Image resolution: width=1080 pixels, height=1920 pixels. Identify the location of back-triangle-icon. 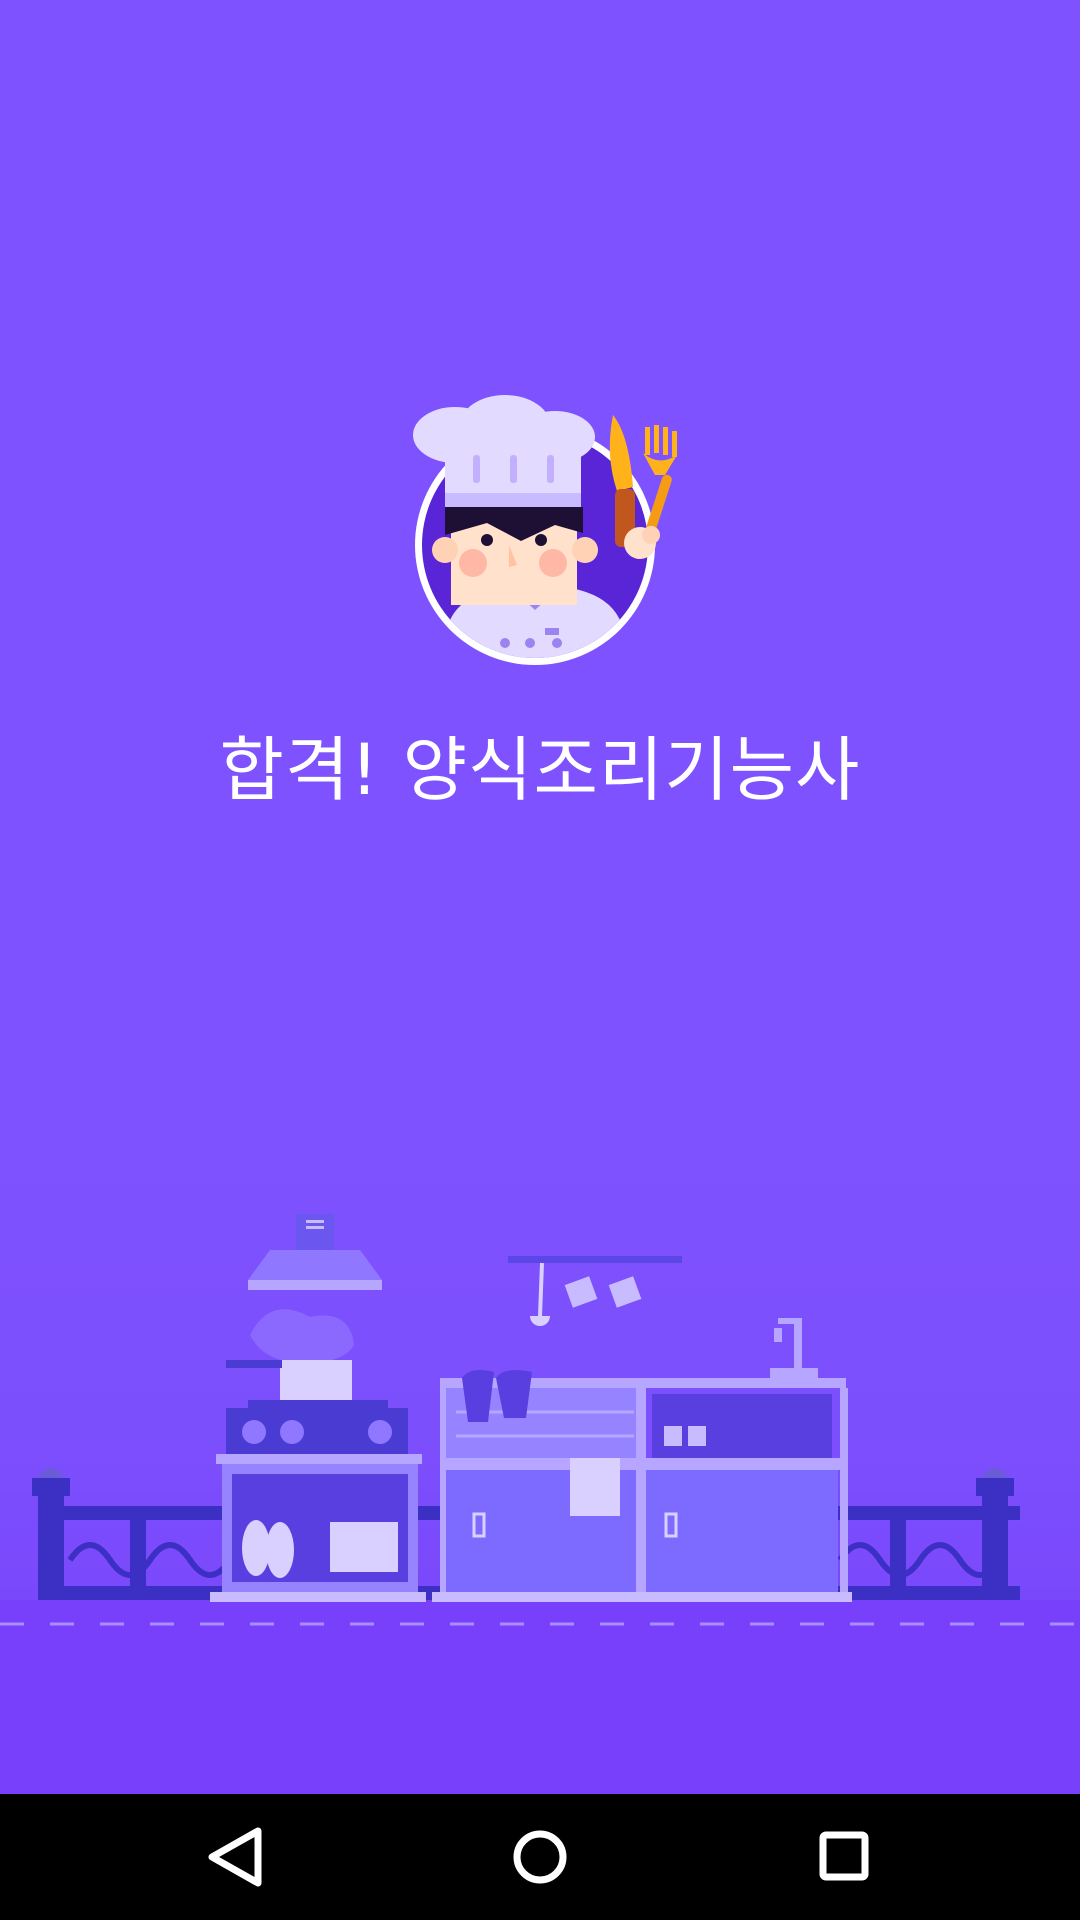
(236, 1857).